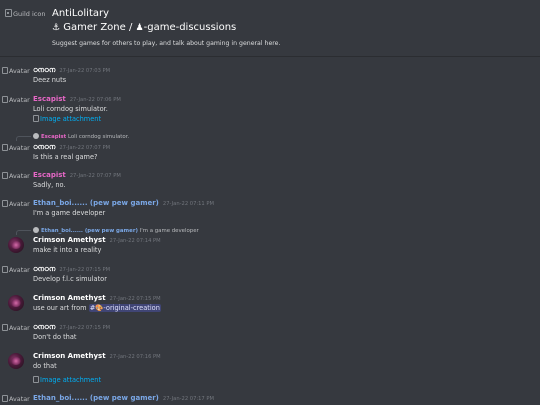 The height and width of the screenshot is (405, 540). I want to click on anchor-icon: ⚓, so click(56, 28).